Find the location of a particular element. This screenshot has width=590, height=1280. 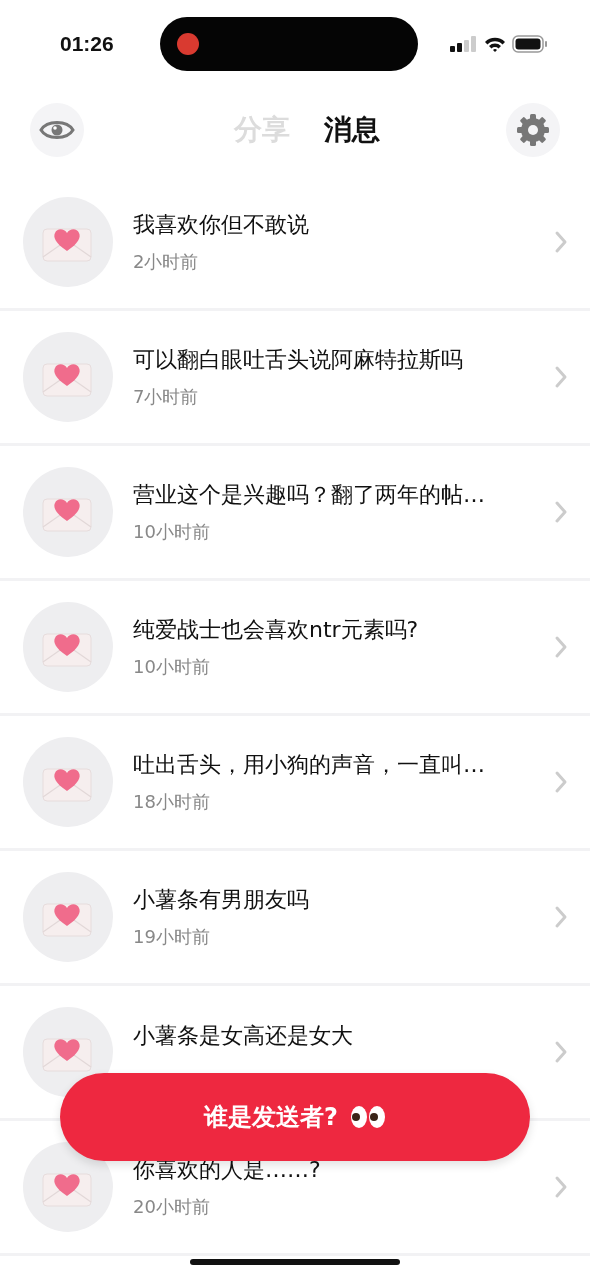

message-row: 营业这个是兴趣吗？翻了两年的帖… 10小时前 is located at coordinates (295, 513).